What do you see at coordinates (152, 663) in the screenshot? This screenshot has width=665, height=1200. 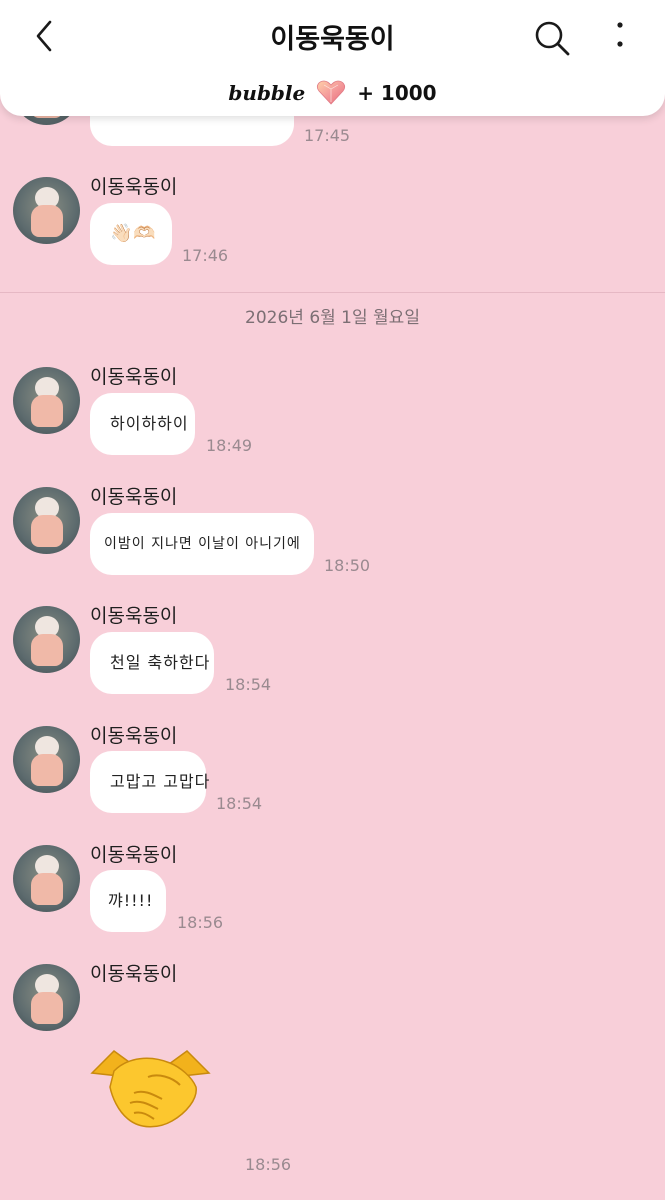 I see `message-bubble: 천일 축하한다` at bounding box center [152, 663].